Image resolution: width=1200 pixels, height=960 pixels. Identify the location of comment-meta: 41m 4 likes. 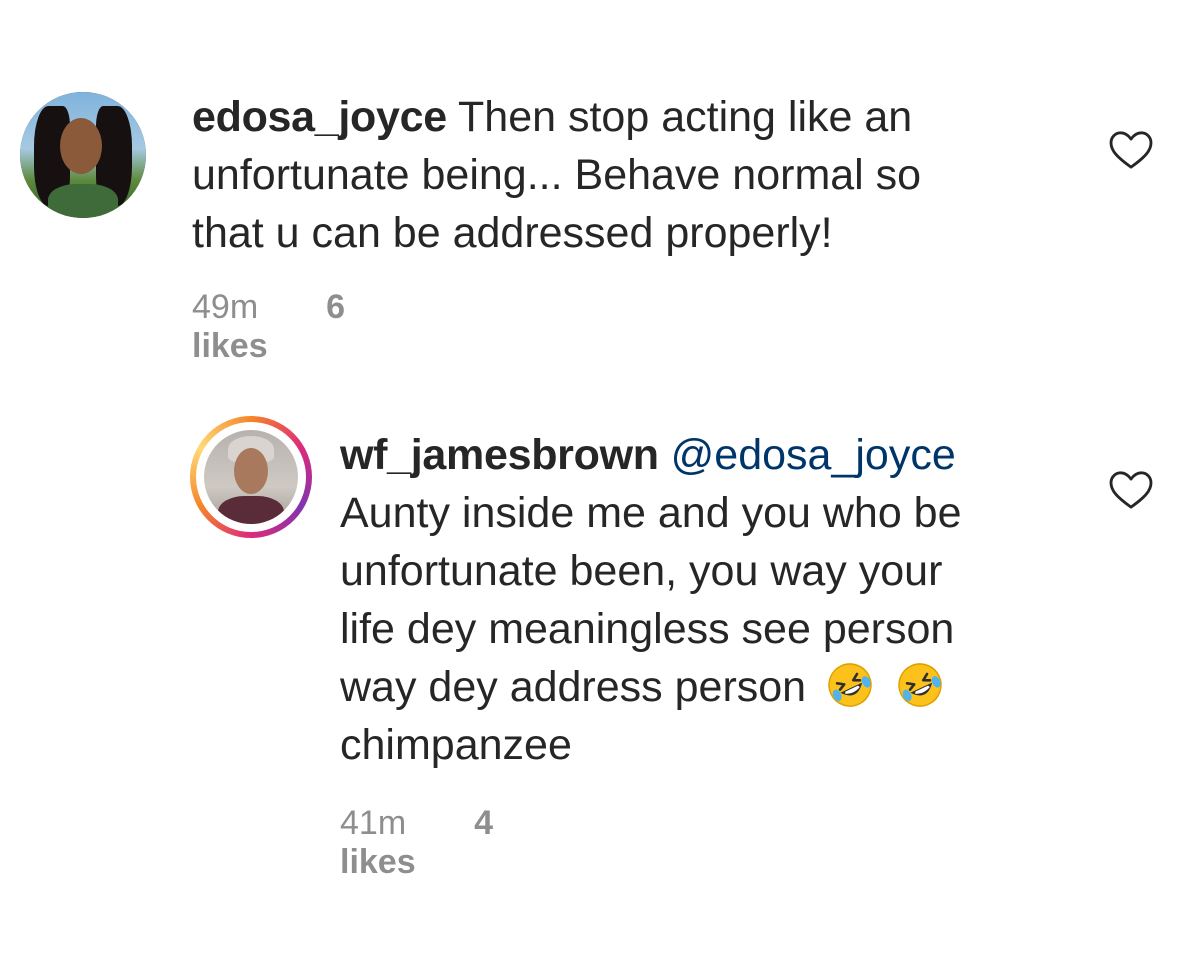
(416, 843).